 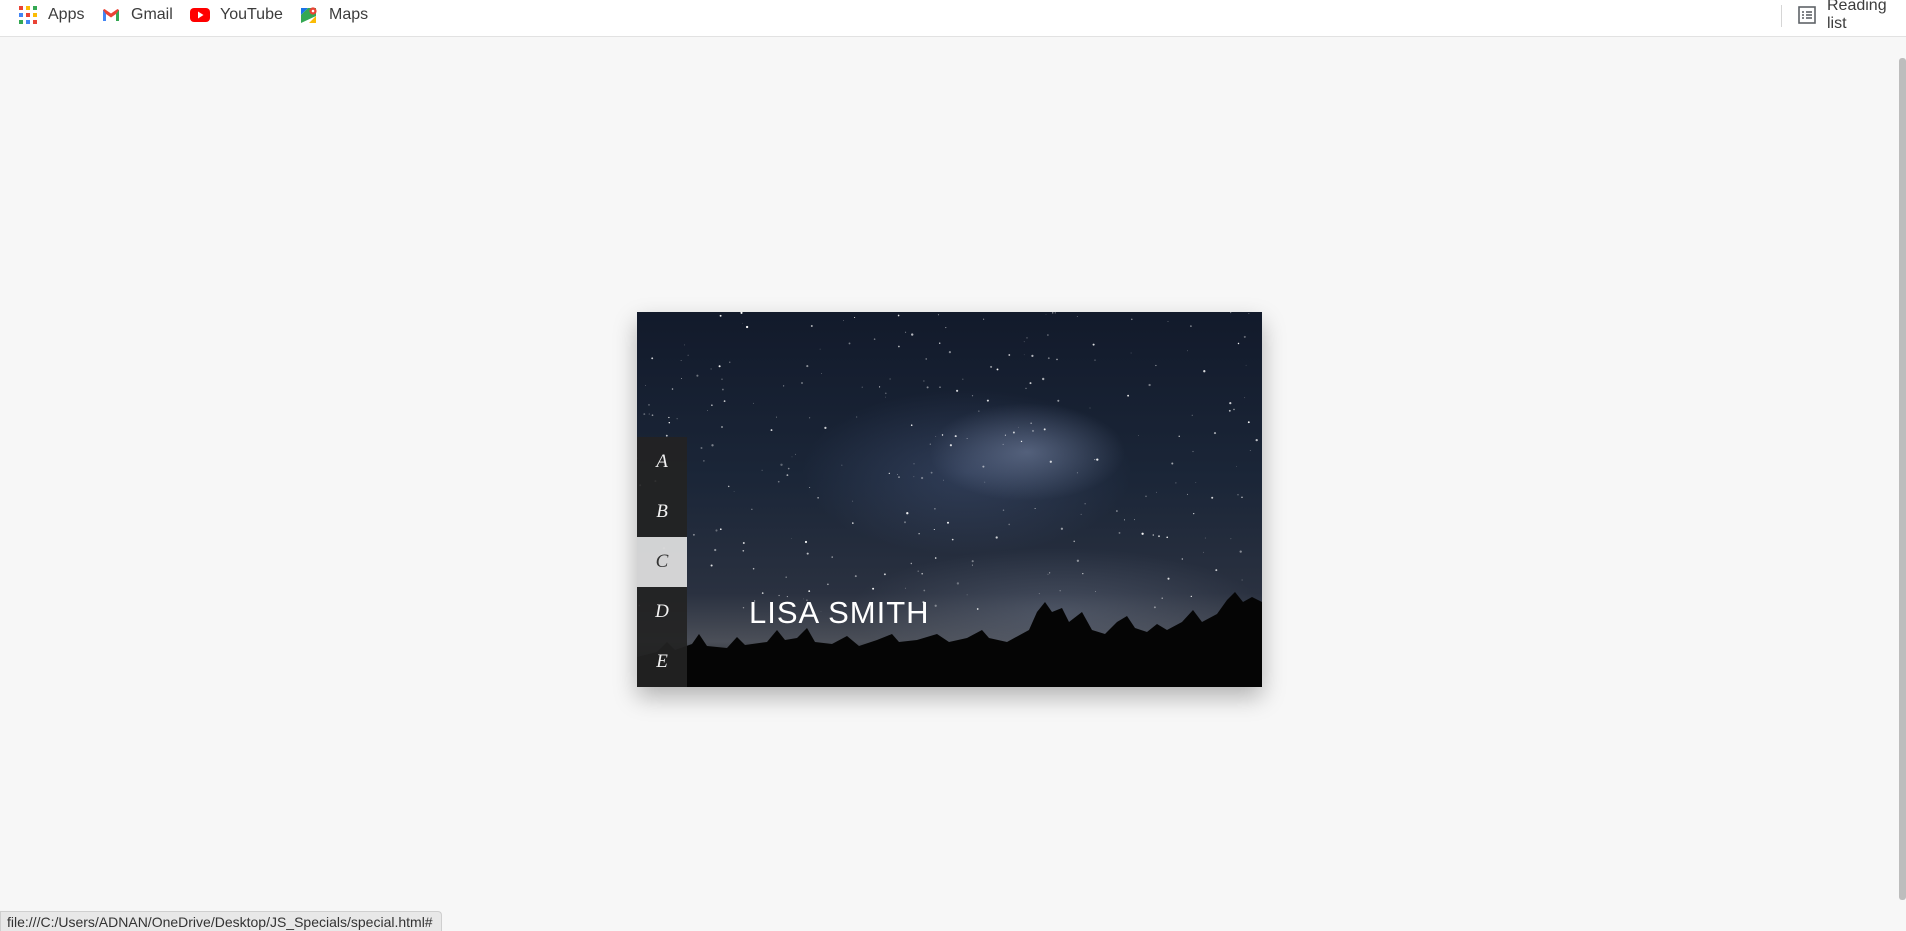 I want to click on bookmark-youtube-label: YouTube, so click(x=251, y=14).